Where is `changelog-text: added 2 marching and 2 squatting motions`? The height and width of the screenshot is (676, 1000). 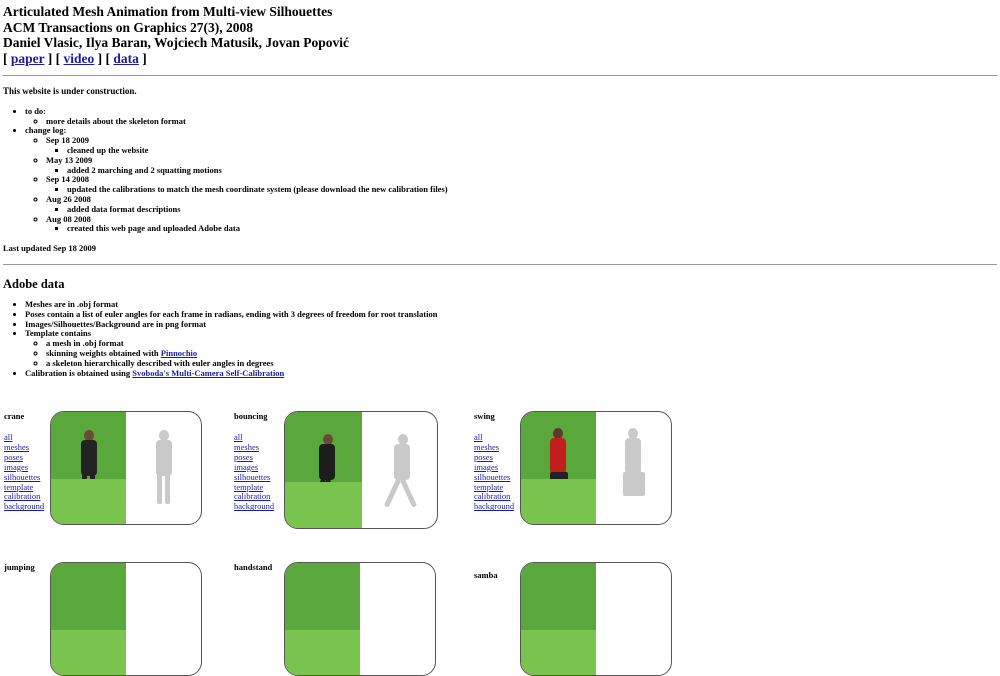
changelog-text: added 2 marching and 2 squatting motions is located at coordinates (532, 170).